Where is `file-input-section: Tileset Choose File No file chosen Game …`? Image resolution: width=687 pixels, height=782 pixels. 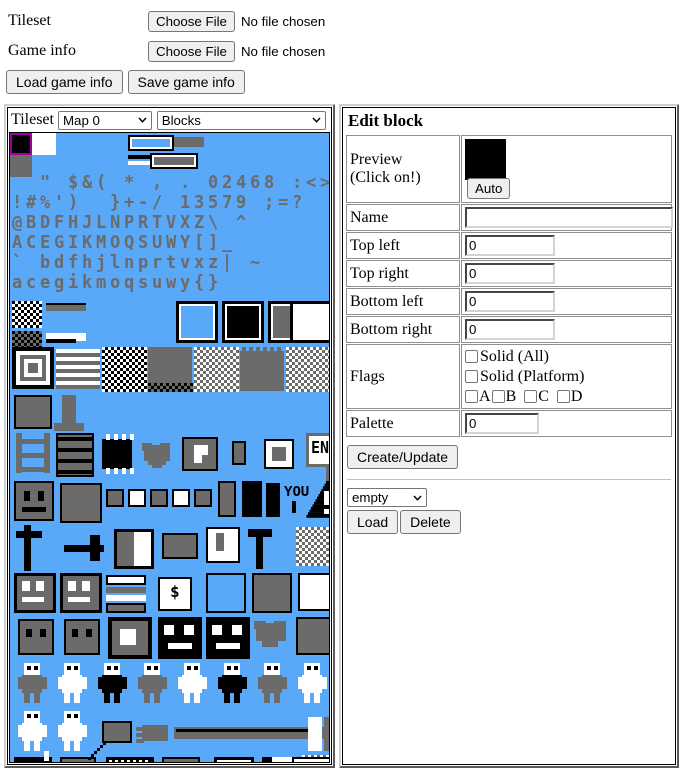
file-input-section: Tileset Choose File No file chosen Game … is located at coordinates (166, 36).